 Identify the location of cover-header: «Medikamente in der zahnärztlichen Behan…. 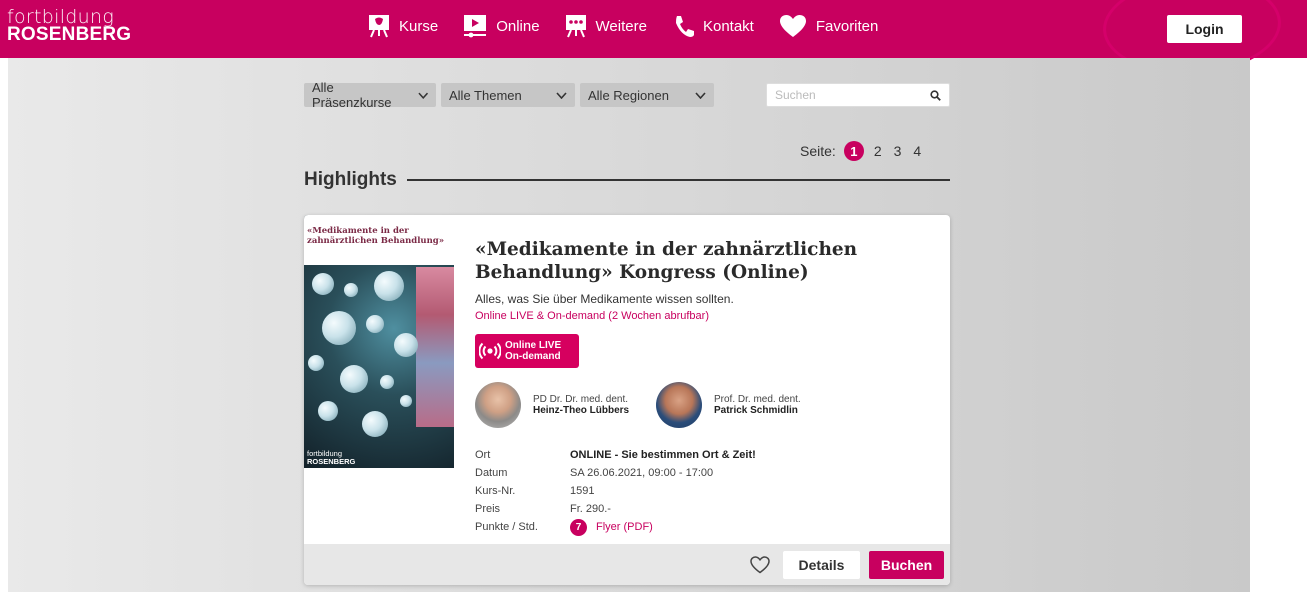
(379, 240).